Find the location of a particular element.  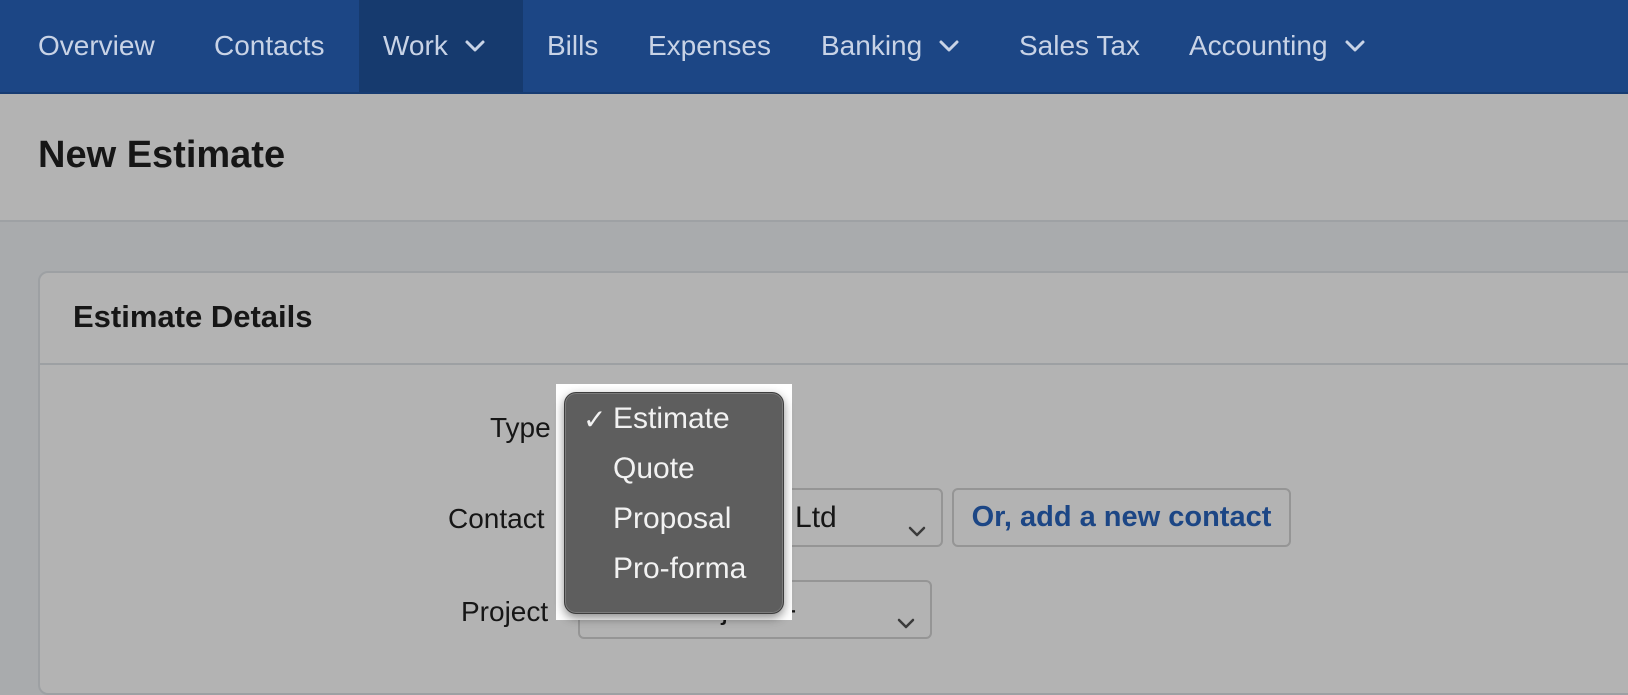

nav-item-label: Work is located at coordinates (415, 45).